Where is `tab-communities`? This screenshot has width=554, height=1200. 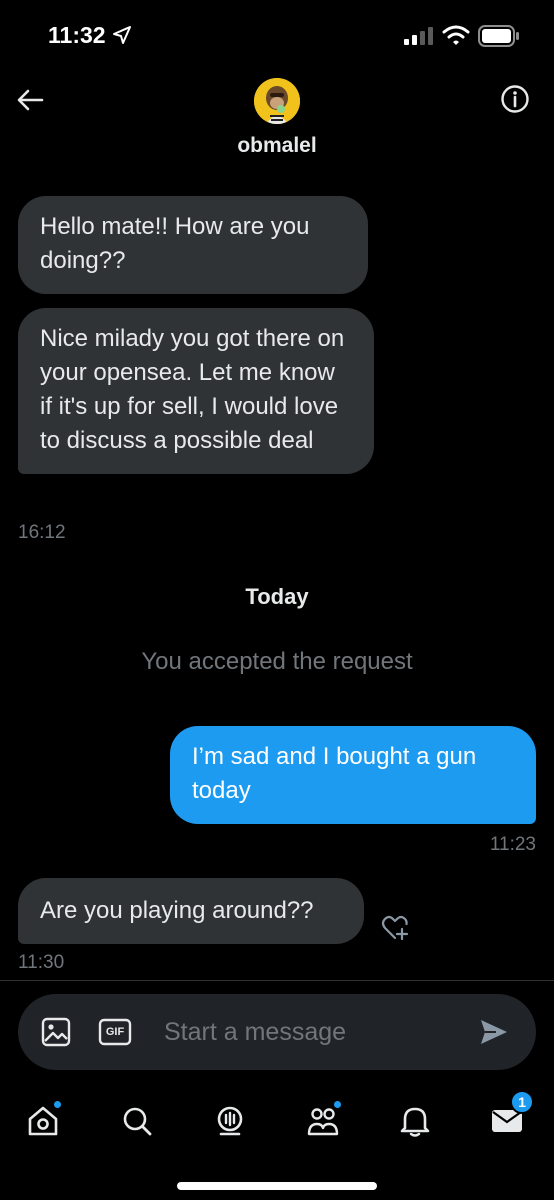
tab-communities is located at coordinates (323, 1121).